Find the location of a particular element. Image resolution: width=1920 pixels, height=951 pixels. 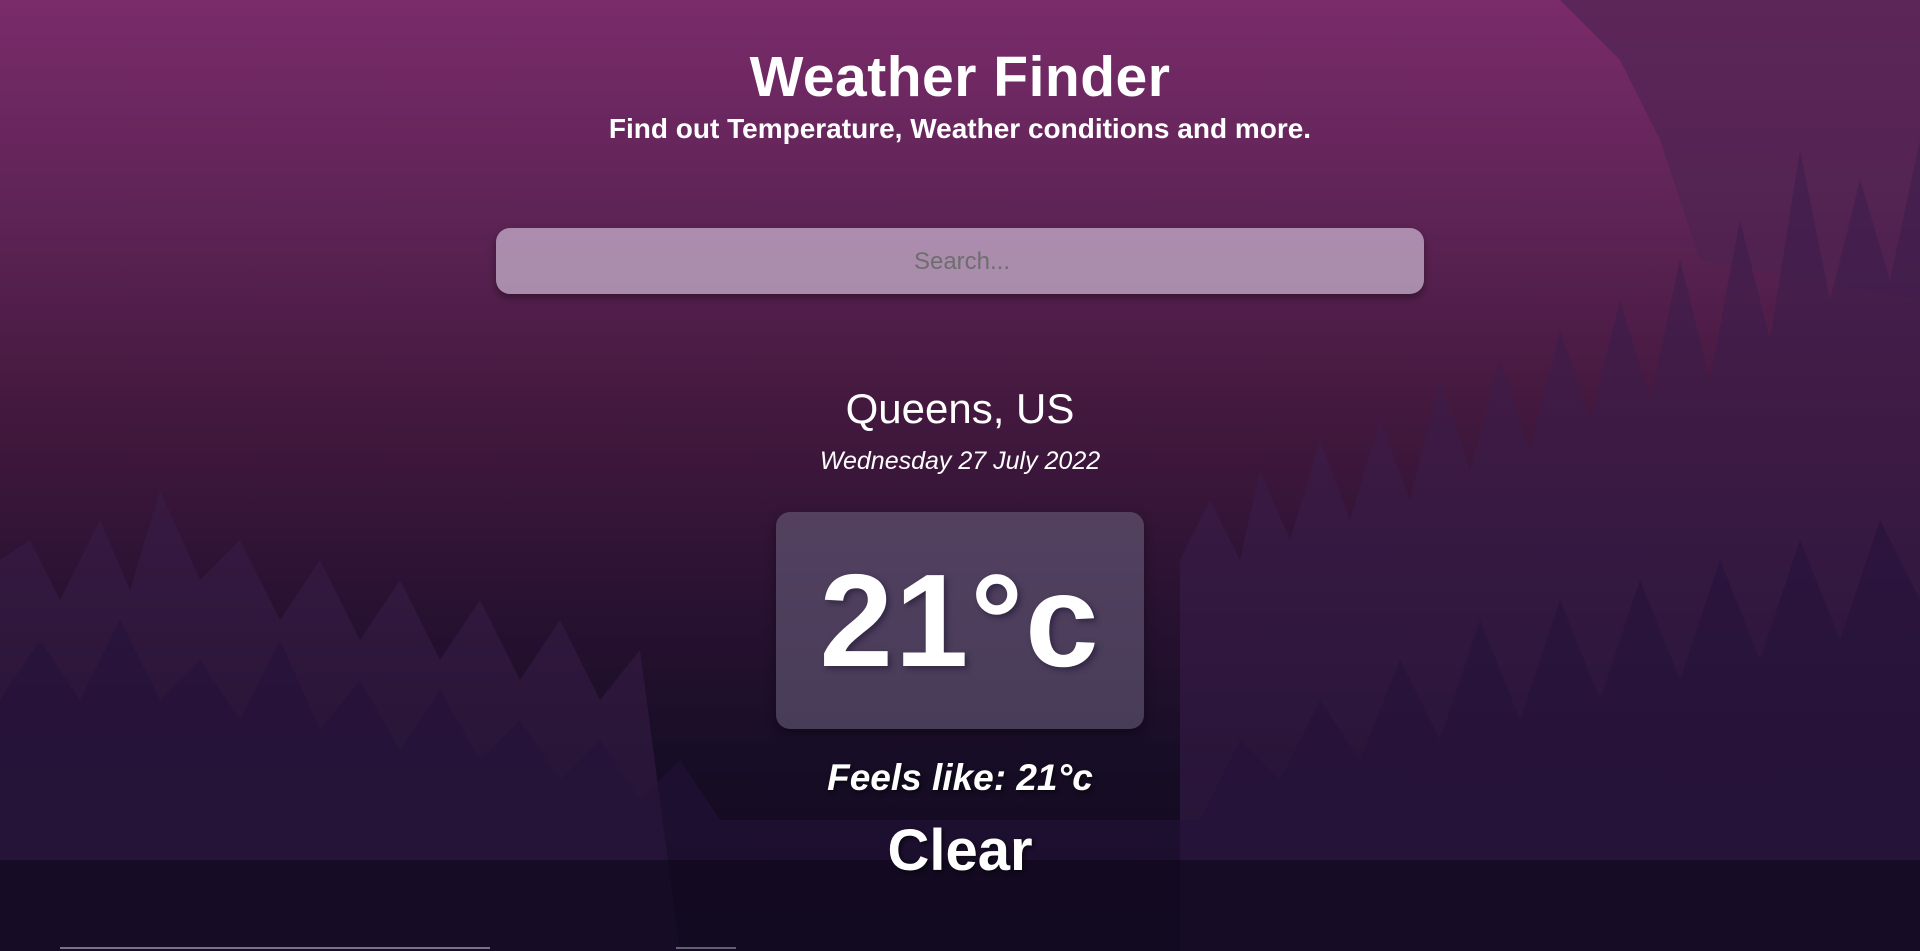

temperature-card: 21°c is located at coordinates (960, 620).